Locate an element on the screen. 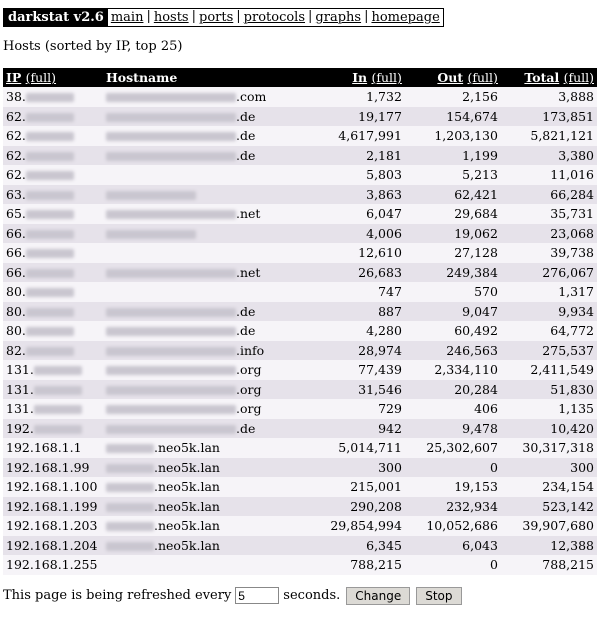 The height and width of the screenshot is (641, 599). ip-link: 192.168.1.203 is located at coordinates (51, 525).